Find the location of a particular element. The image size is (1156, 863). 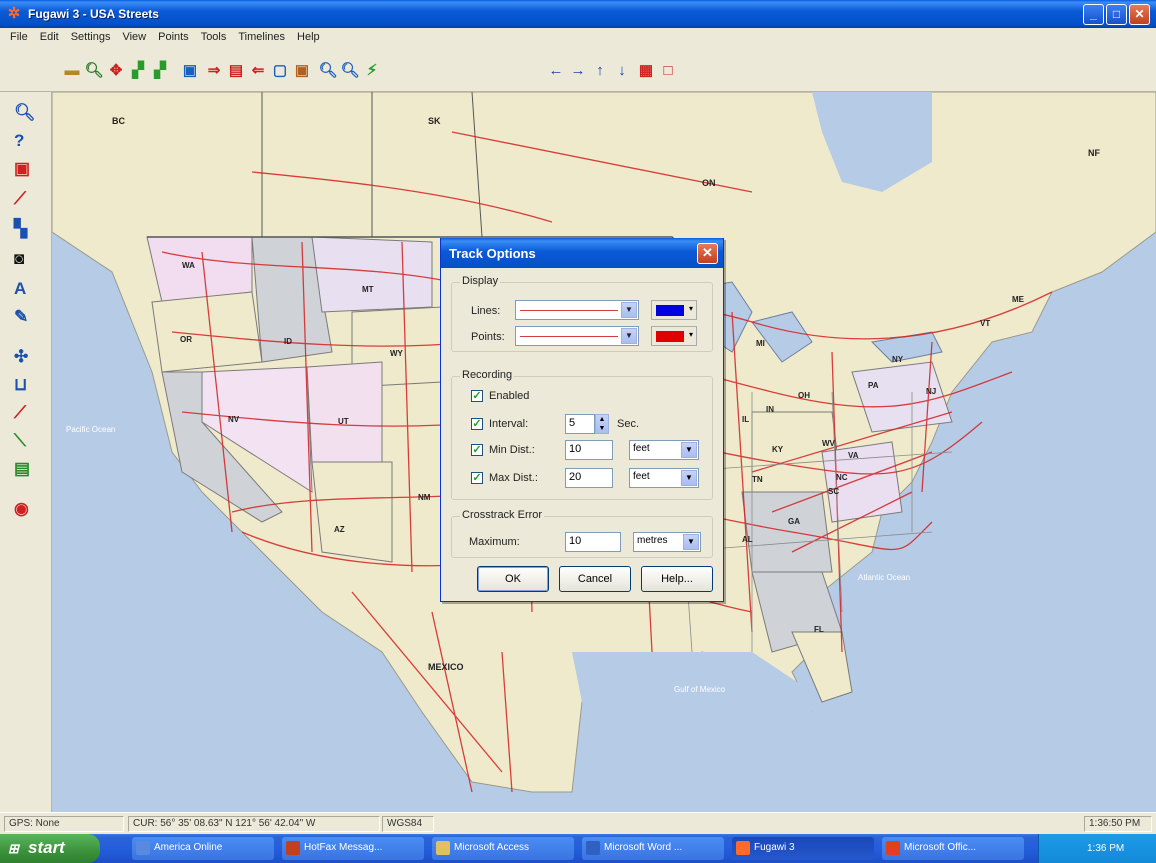

track-icon: ▚ is located at coordinates (23, 229).